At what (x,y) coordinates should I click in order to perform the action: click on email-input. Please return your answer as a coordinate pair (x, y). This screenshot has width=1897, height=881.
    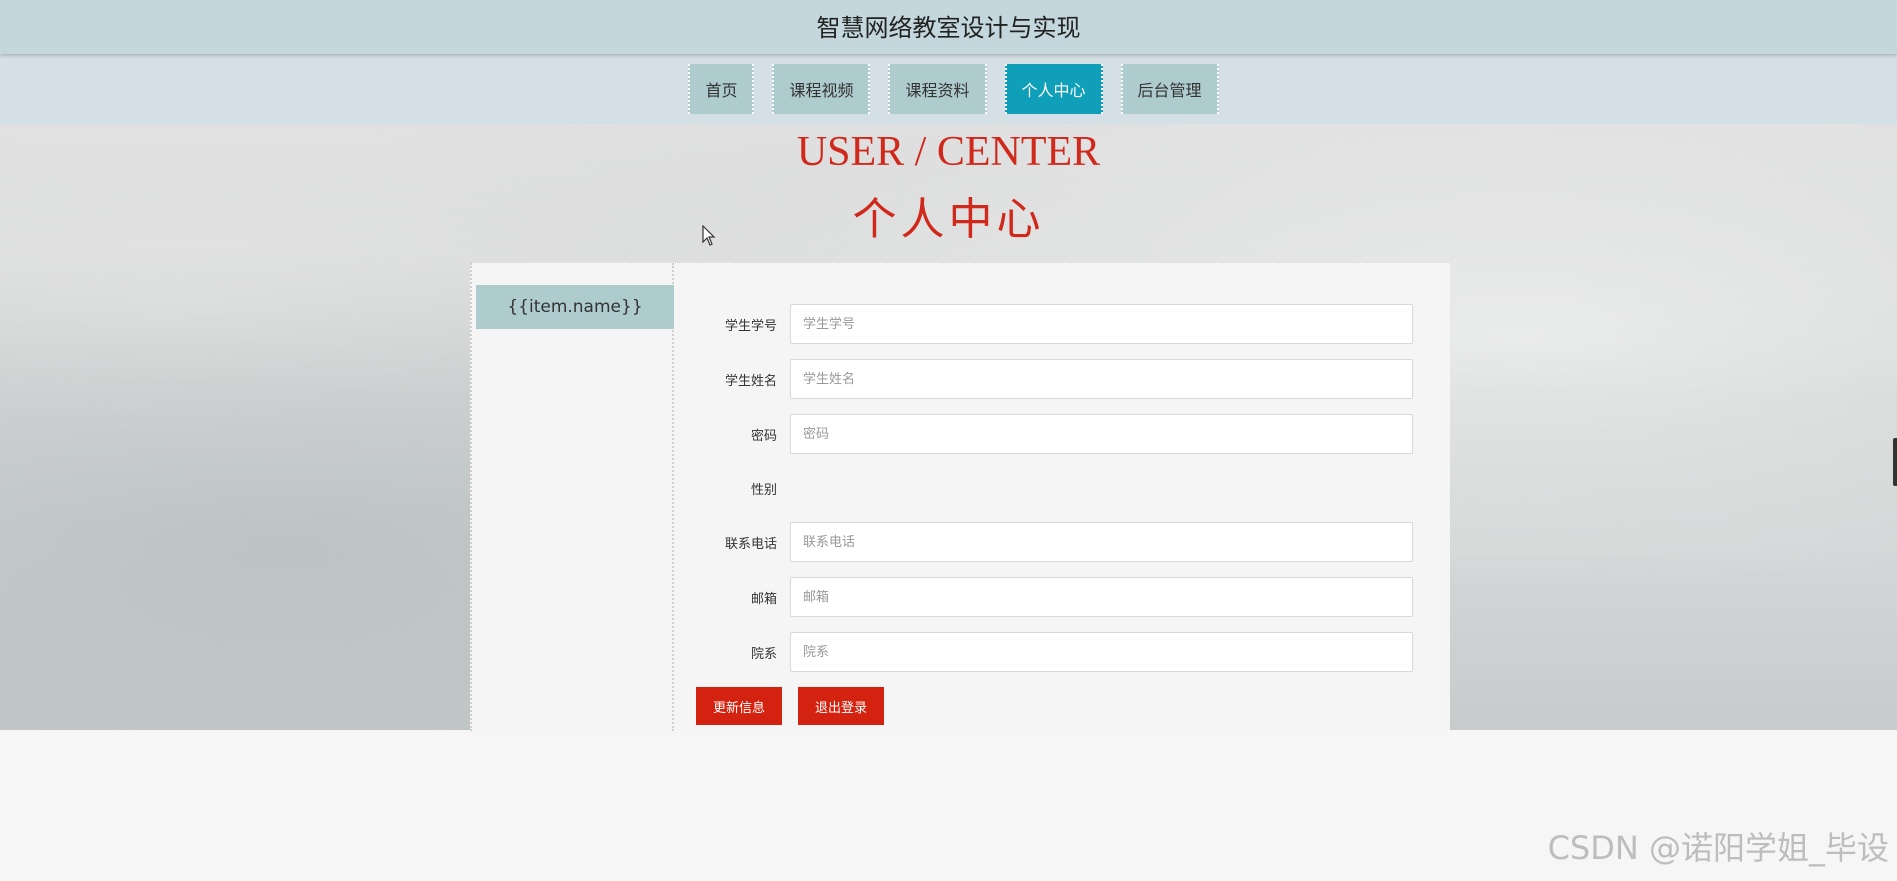
    Looking at the image, I should click on (1101, 597).